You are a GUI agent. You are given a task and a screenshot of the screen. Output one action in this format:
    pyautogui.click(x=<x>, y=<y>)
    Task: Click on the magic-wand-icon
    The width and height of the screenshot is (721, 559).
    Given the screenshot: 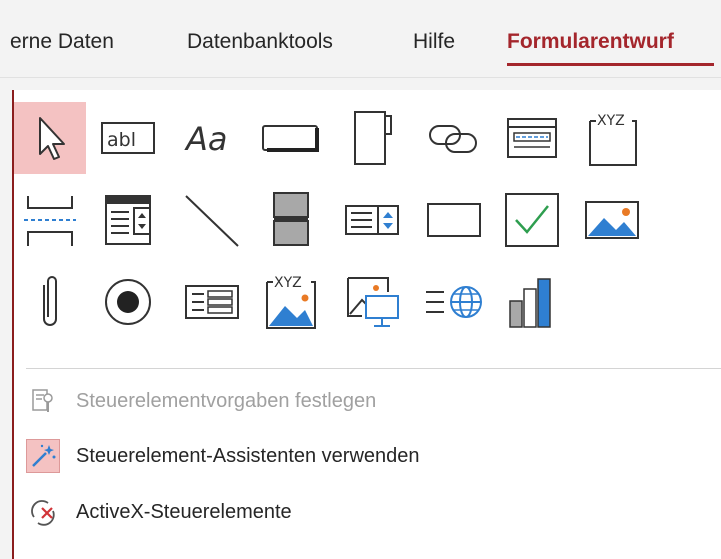 What is the action you would take?
    pyautogui.click(x=43, y=456)
    